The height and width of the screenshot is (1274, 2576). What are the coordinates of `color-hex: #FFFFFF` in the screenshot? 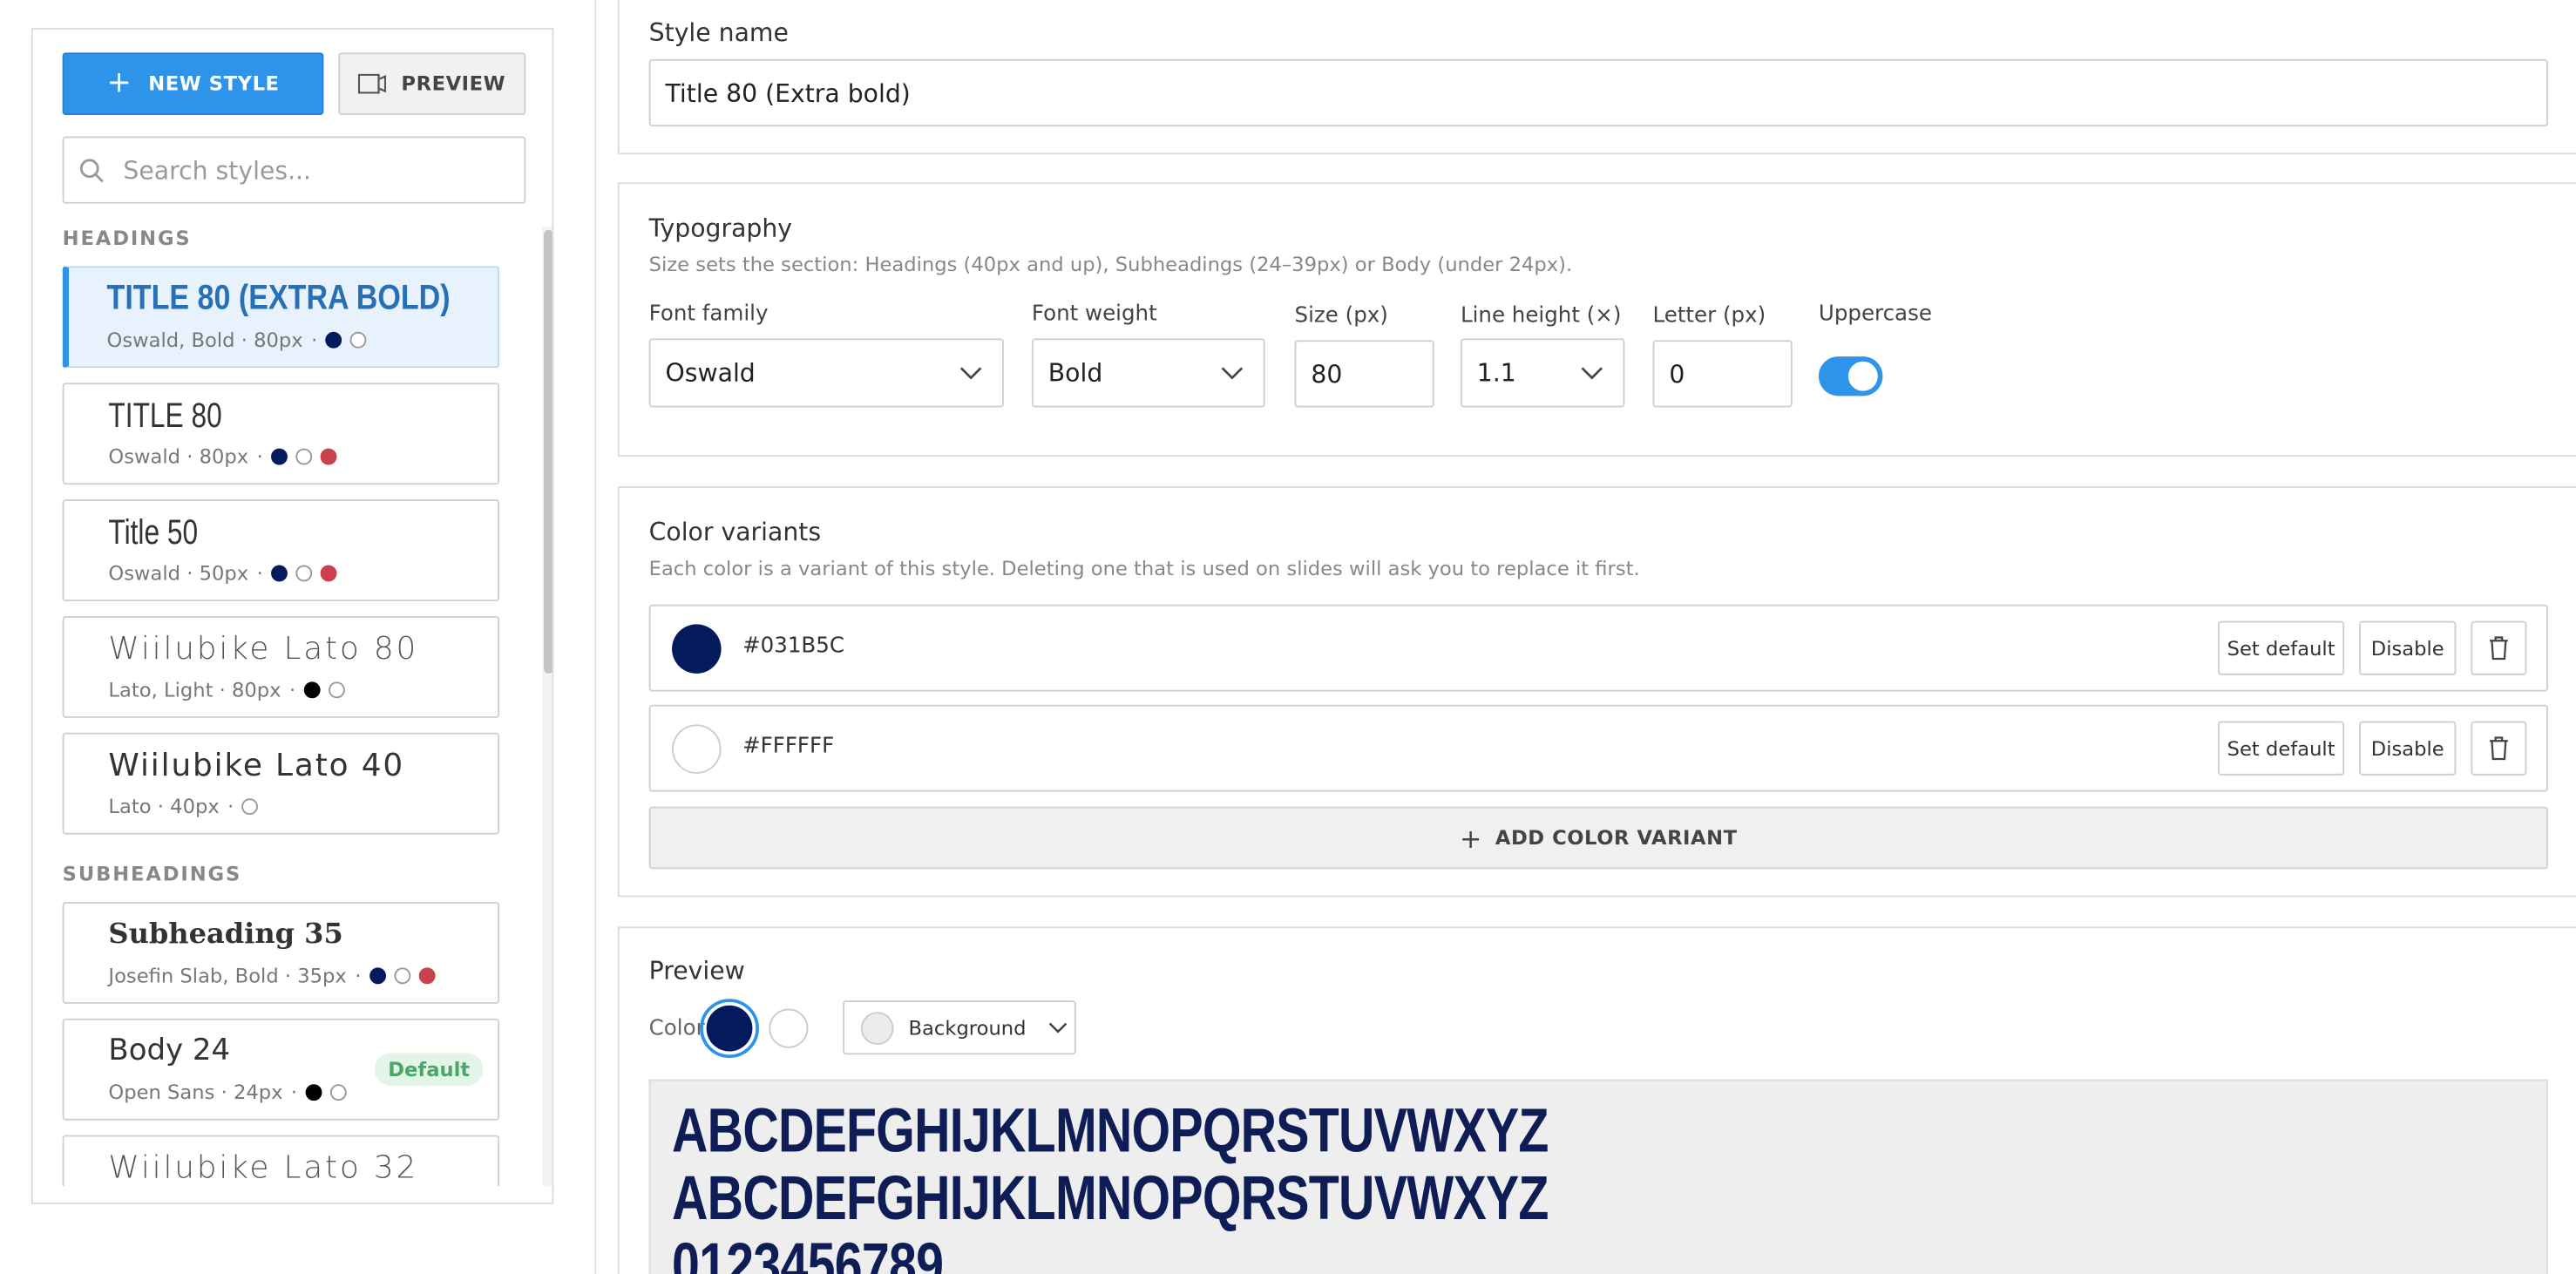 It's located at (789, 747).